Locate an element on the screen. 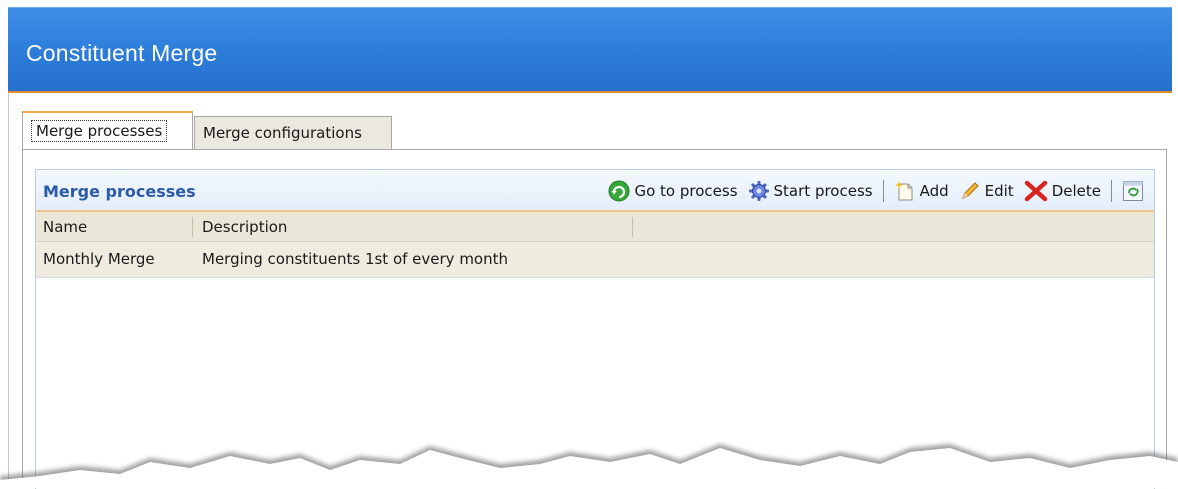 The height and width of the screenshot is (489, 1178). add-label: Add is located at coordinates (934, 191).